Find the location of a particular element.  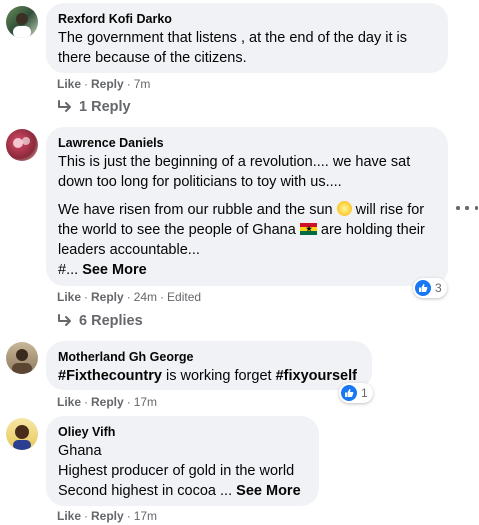

reaction-count-badge: 1 is located at coordinates (356, 393).